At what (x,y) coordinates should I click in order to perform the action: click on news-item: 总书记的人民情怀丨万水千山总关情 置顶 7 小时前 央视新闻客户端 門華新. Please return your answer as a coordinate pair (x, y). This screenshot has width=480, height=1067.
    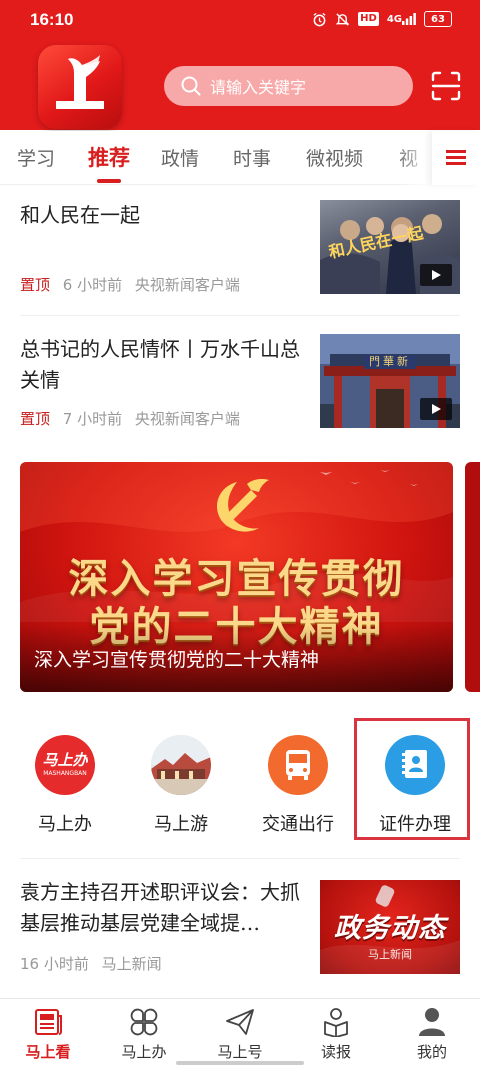
    Looking at the image, I should click on (240, 382).